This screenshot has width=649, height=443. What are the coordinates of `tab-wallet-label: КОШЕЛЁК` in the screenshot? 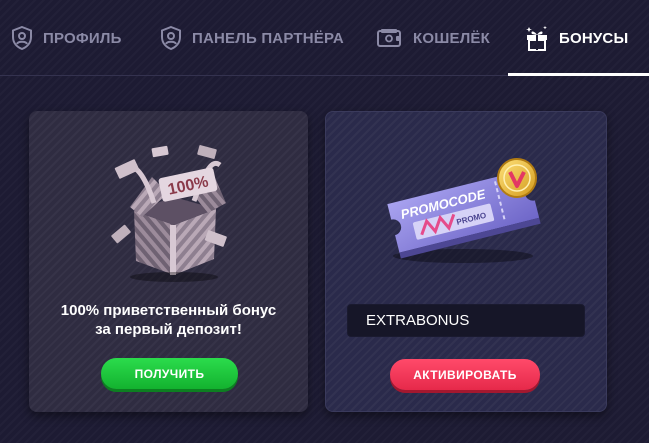 It's located at (452, 38).